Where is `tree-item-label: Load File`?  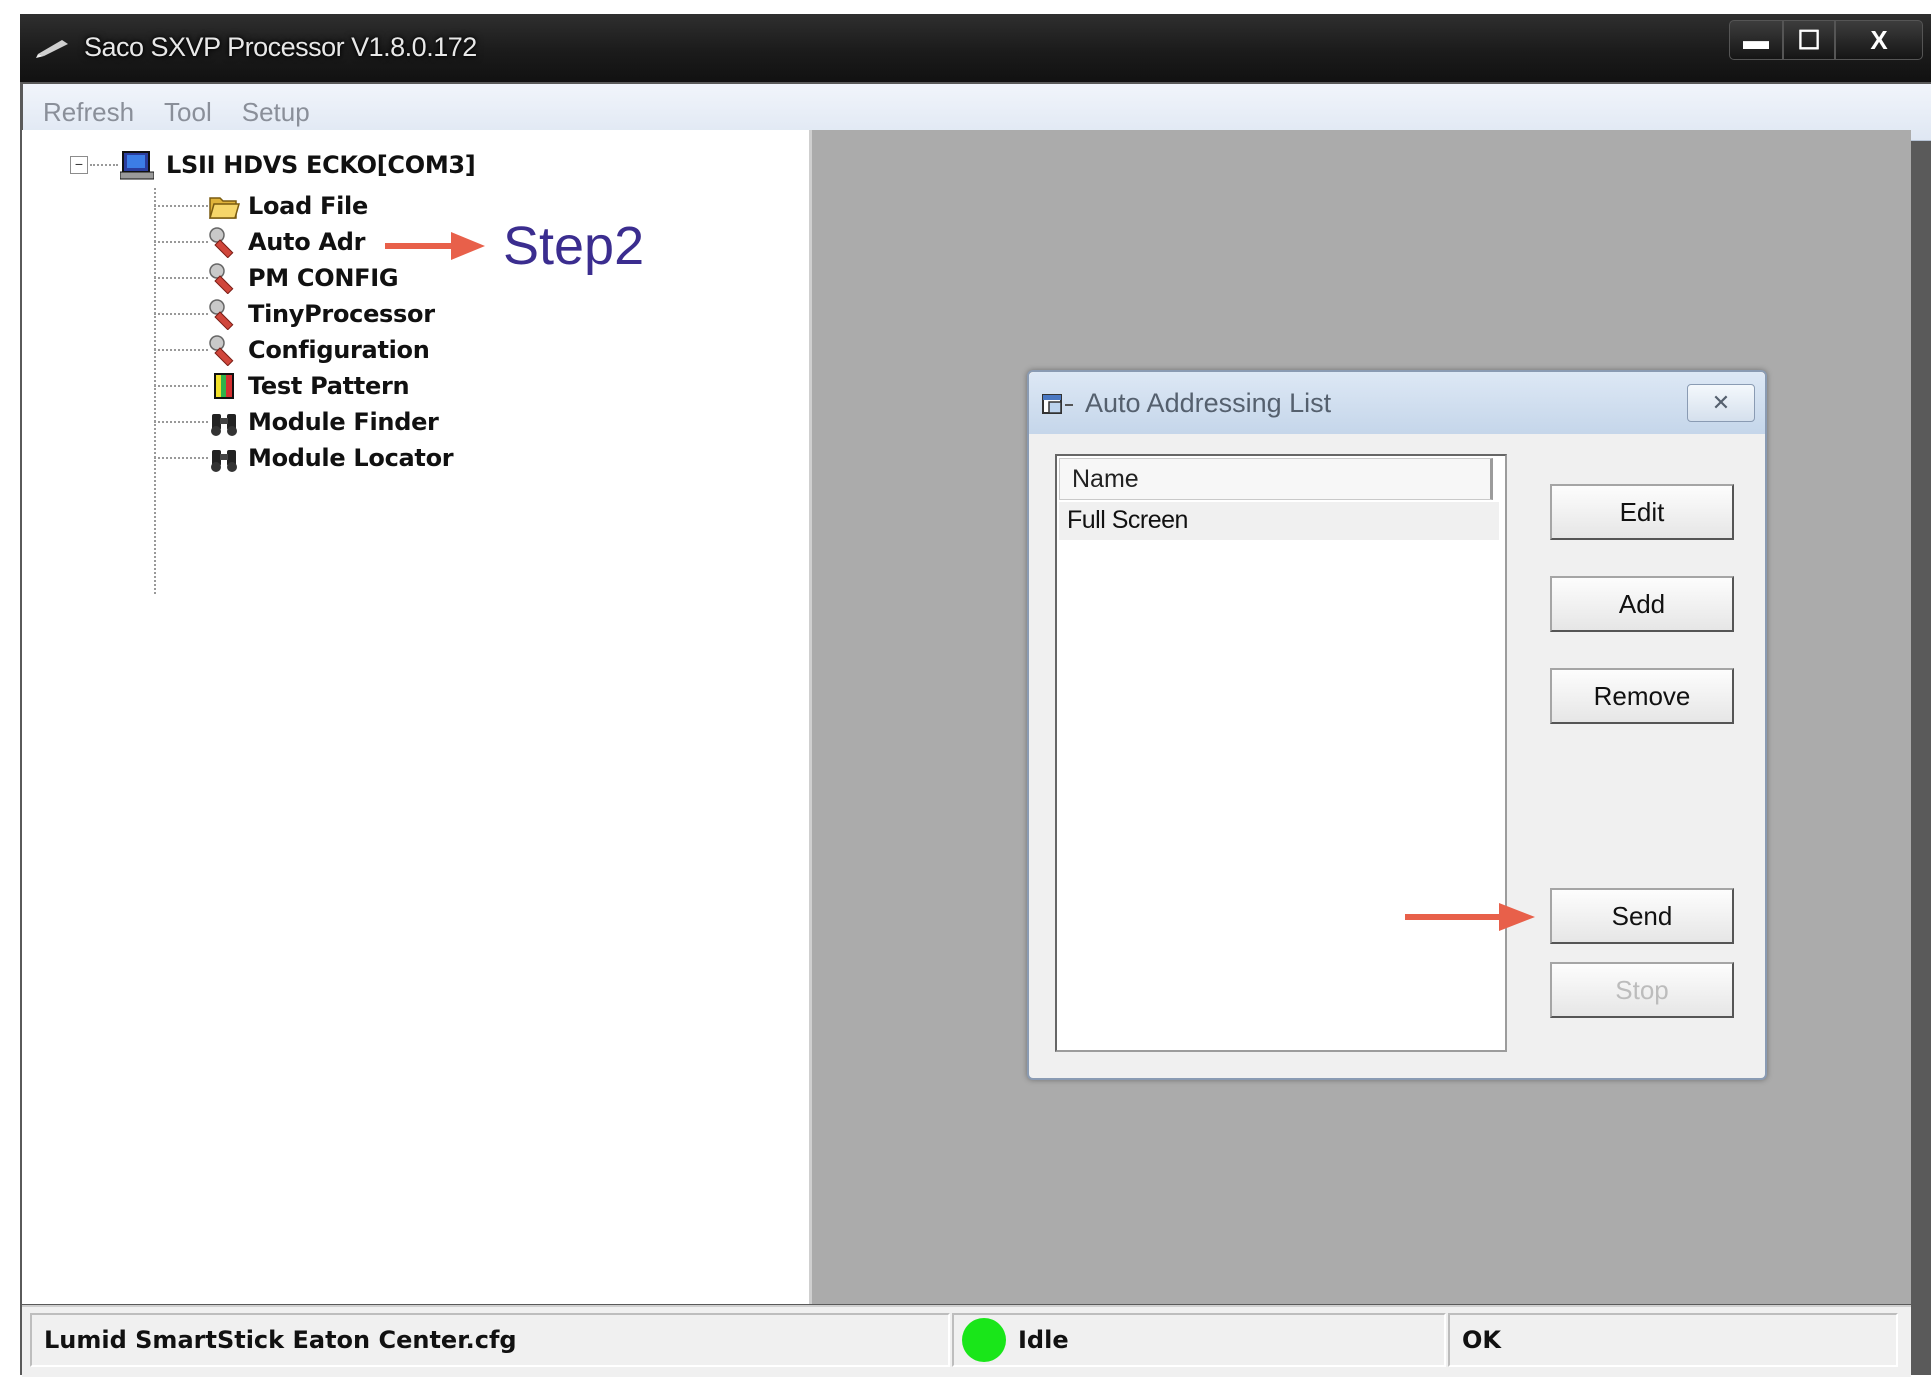 tree-item-label: Load File is located at coordinates (308, 206).